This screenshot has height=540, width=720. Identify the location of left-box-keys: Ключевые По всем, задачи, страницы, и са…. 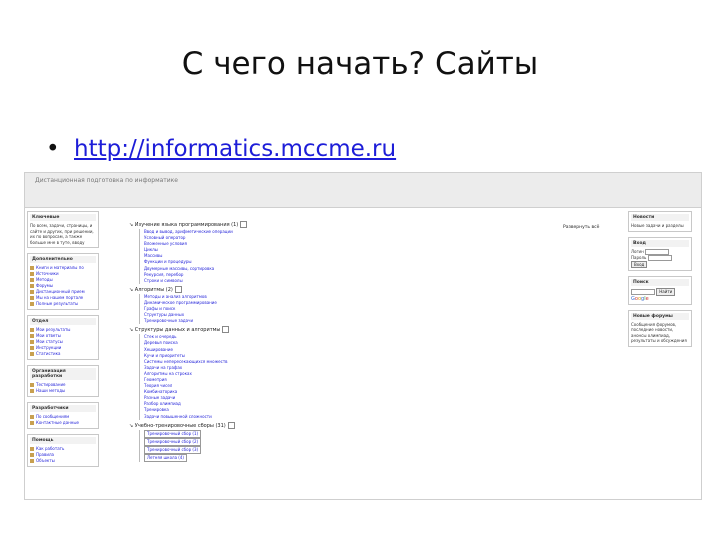
(63, 229).